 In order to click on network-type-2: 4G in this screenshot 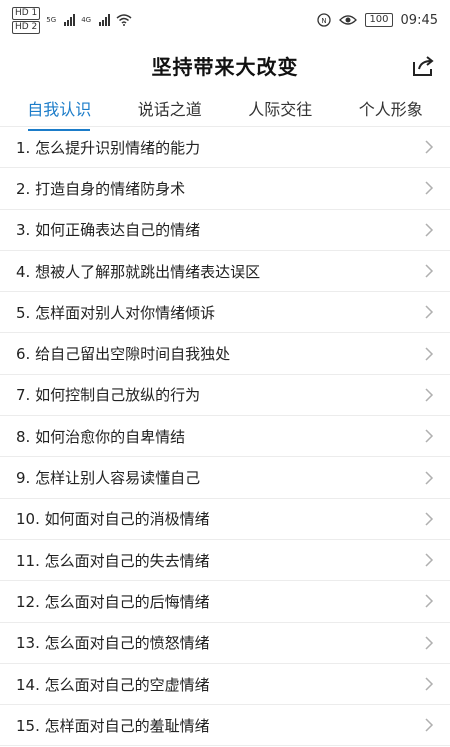, I will do `click(86, 20)`.